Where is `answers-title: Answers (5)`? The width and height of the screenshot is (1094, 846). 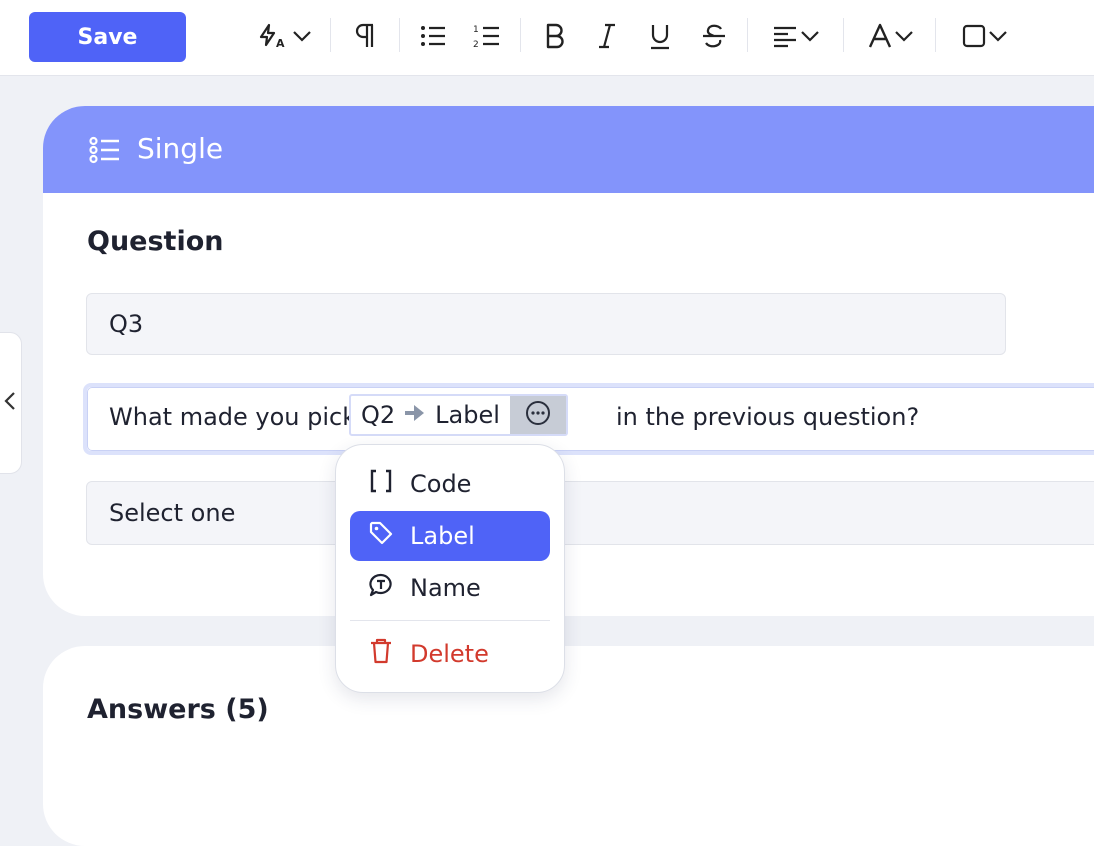 answers-title: Answers (5) is located at coordinates (178, 709).